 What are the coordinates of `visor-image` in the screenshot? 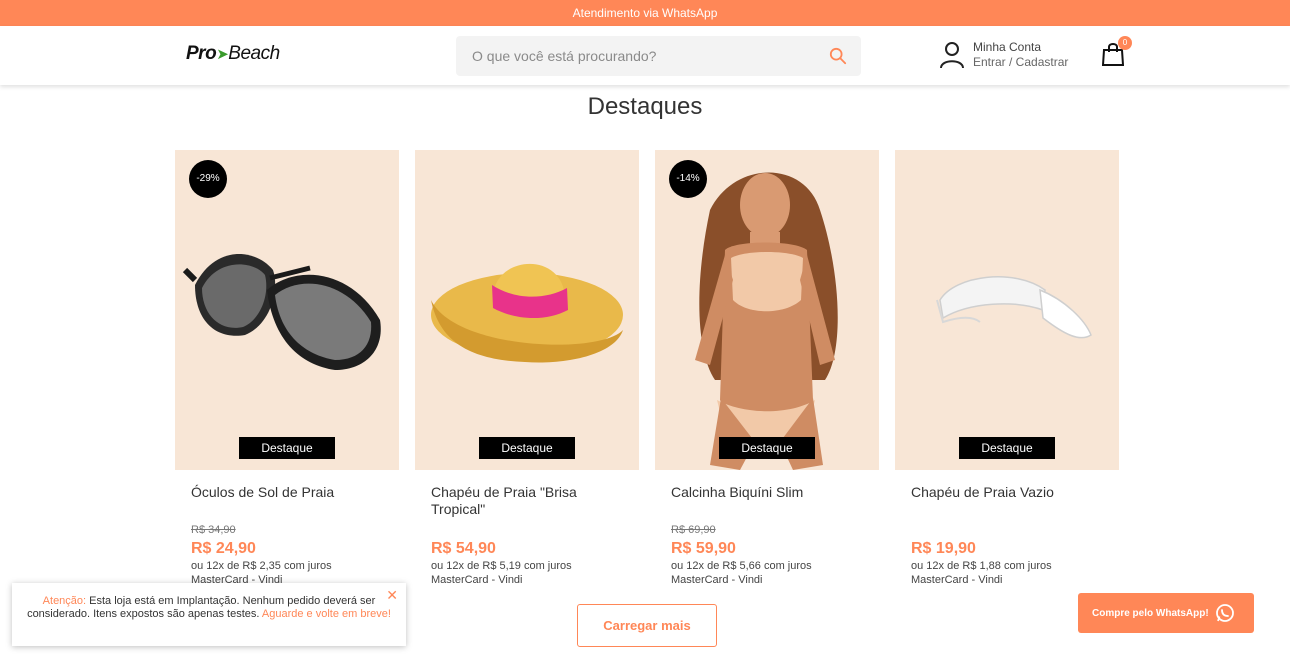 It's located at (1014, 307).